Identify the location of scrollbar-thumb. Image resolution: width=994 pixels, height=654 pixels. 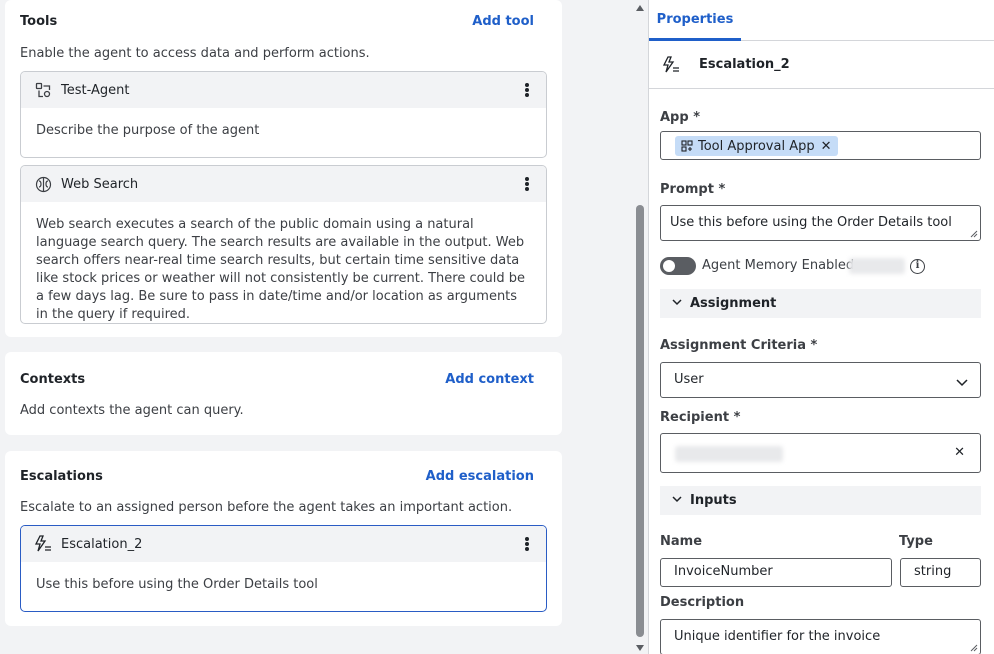
(640, 421).